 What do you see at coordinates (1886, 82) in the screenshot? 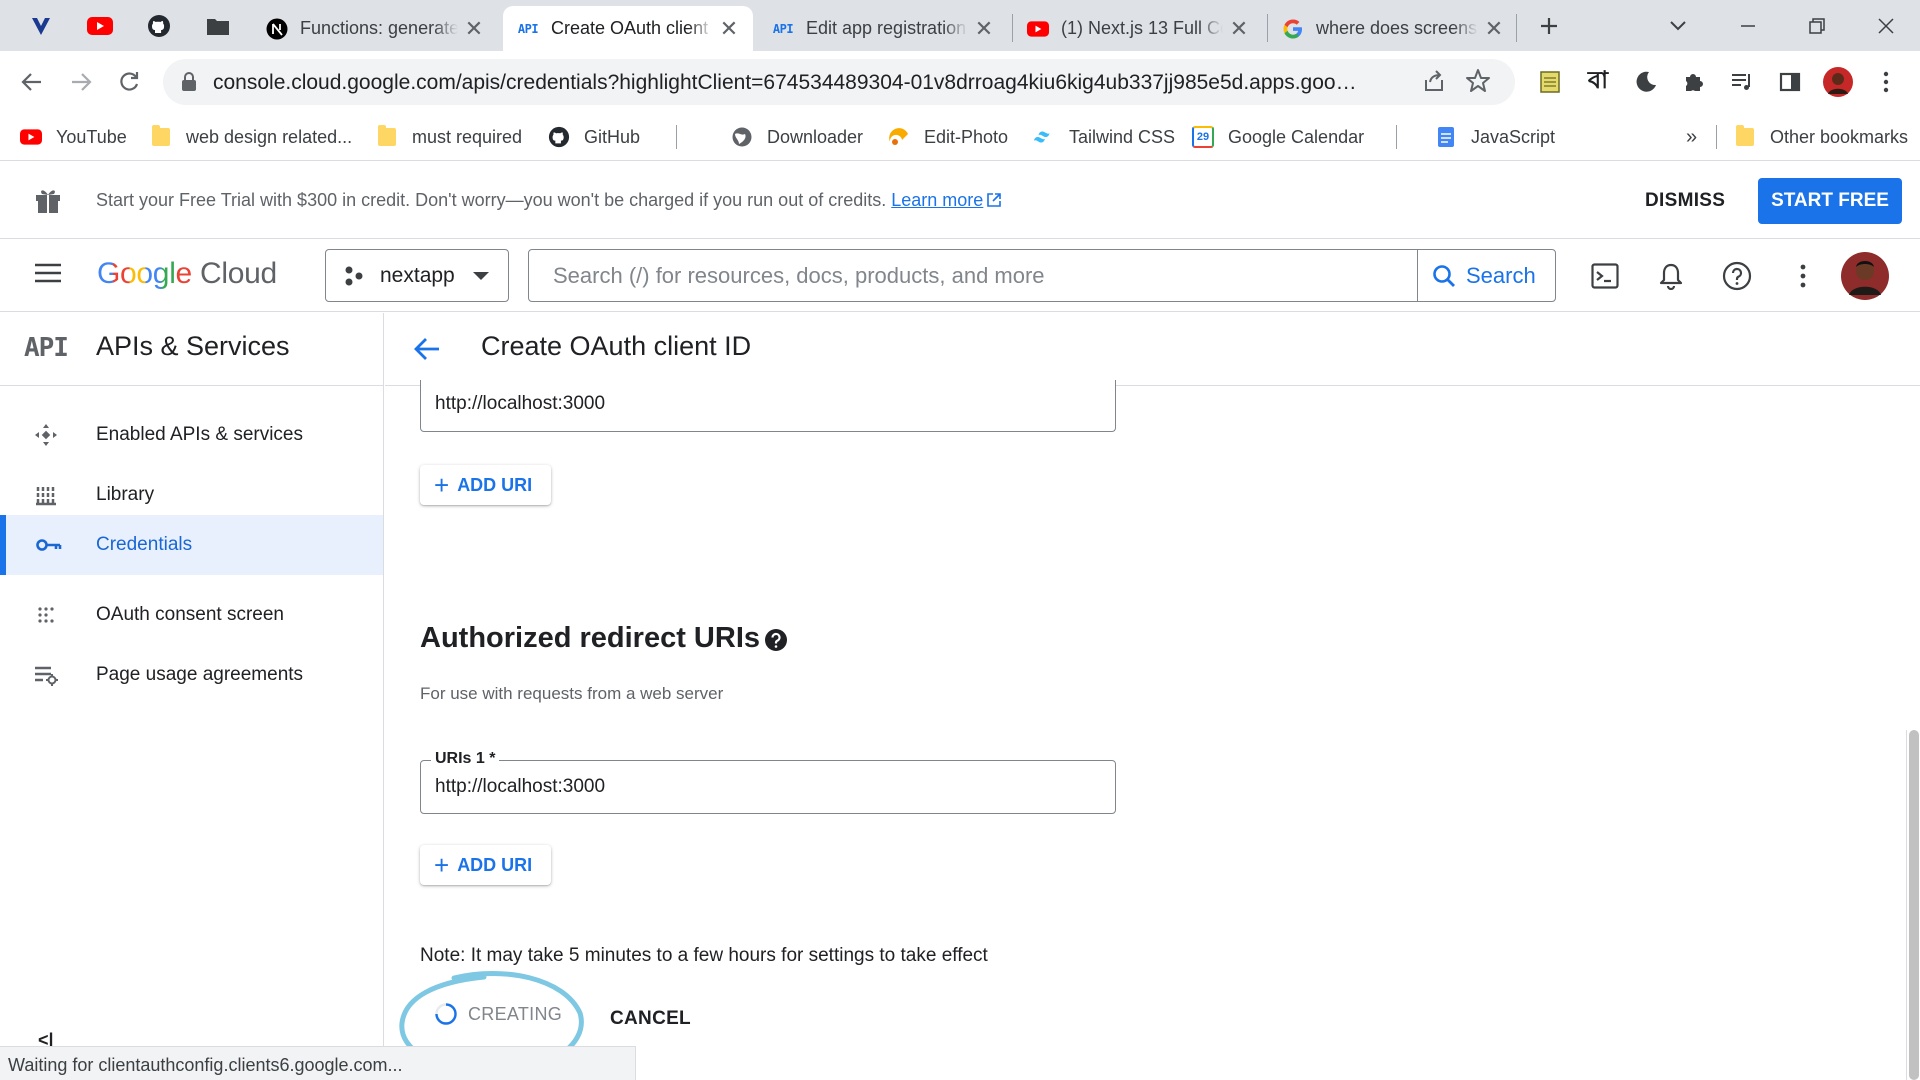
I see `browser-menu-button` at bounding box center [1886, 82].